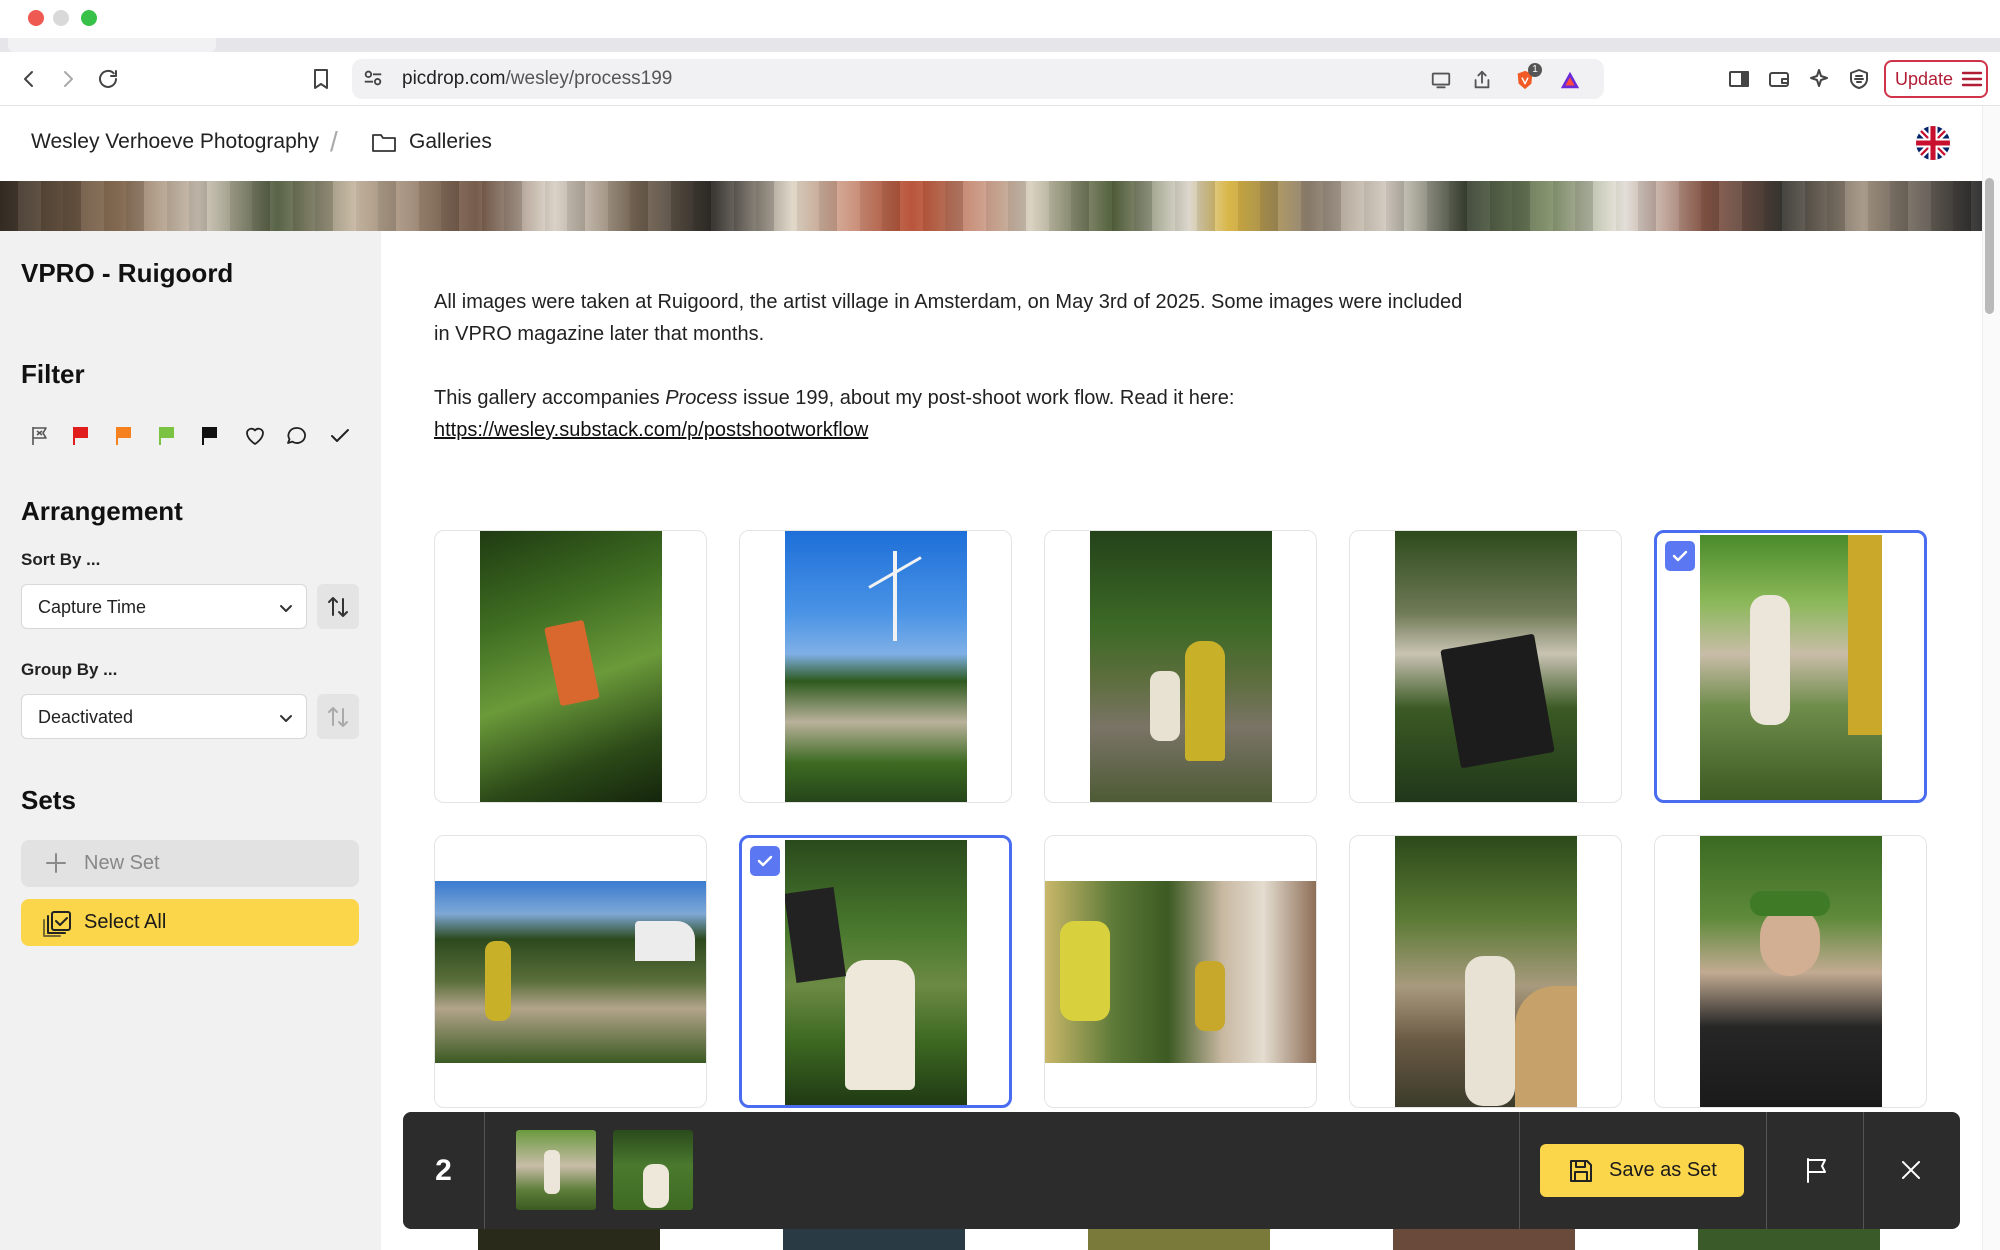 The height and width of the screenshot is (1250, 2000). Describe the element at coordinates (89, 18) in the screenshot. I see `maximize-window-button` at that location.